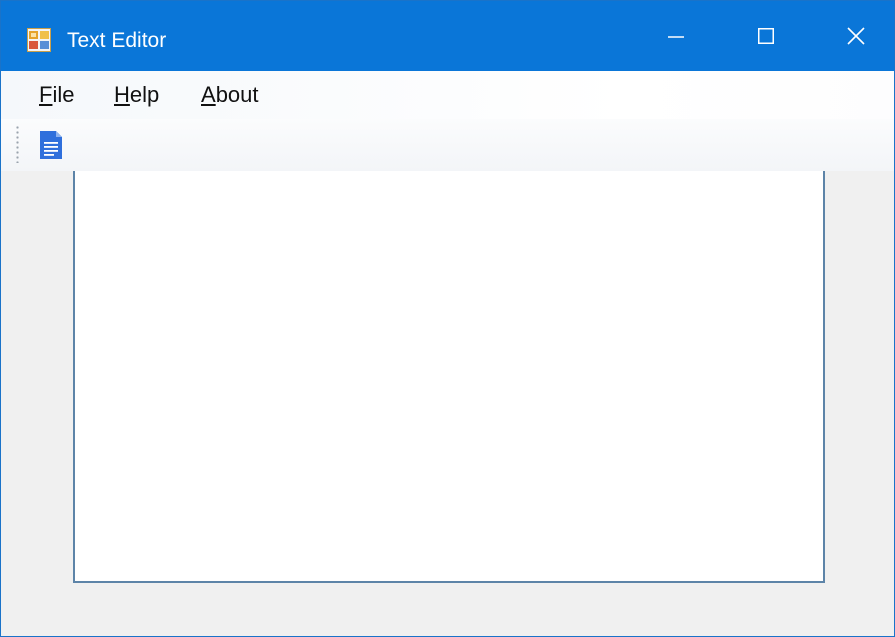 The width and height of the screenshot is (895, 637). What do you see at coordinates (46, 94) in the screenshot?
I see `menu-file-mnemonic: F` at bounding box center [46, 94].